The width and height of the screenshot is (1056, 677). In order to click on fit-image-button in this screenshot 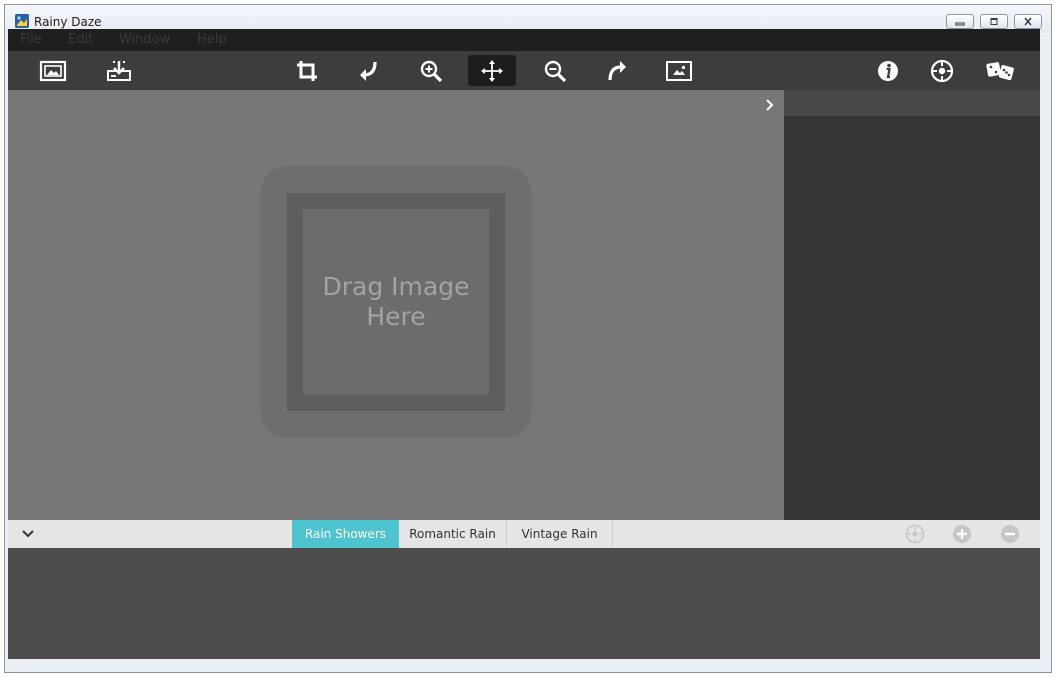, I will do `click(679, 70)`.